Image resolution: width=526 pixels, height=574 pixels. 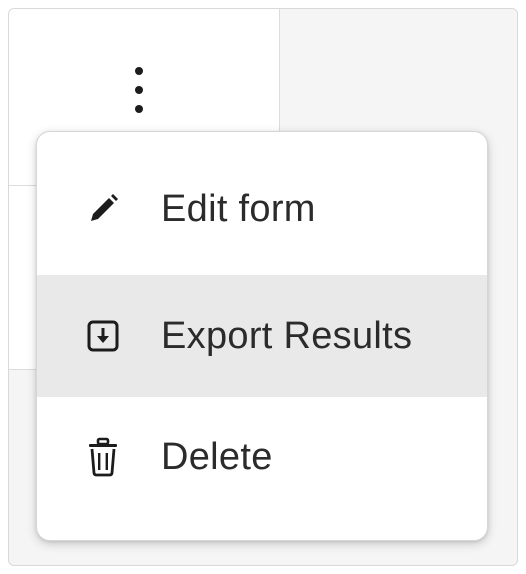 I want to click on menu-item-label: Delete, so click(x=217, y=456).